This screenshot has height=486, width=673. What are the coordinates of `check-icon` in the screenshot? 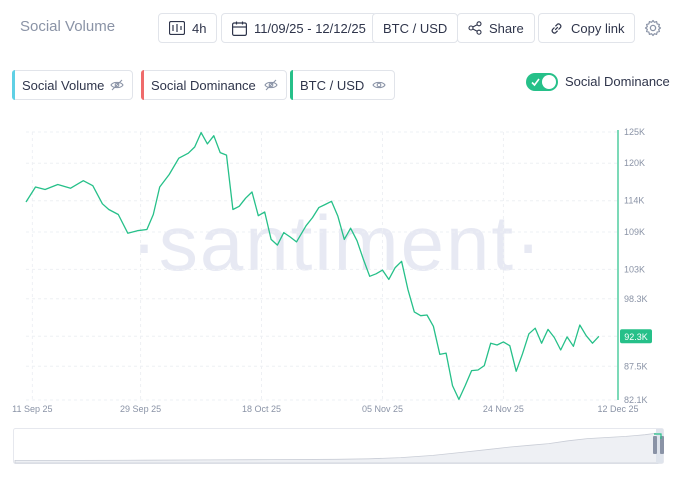 It's located at (535, 82).